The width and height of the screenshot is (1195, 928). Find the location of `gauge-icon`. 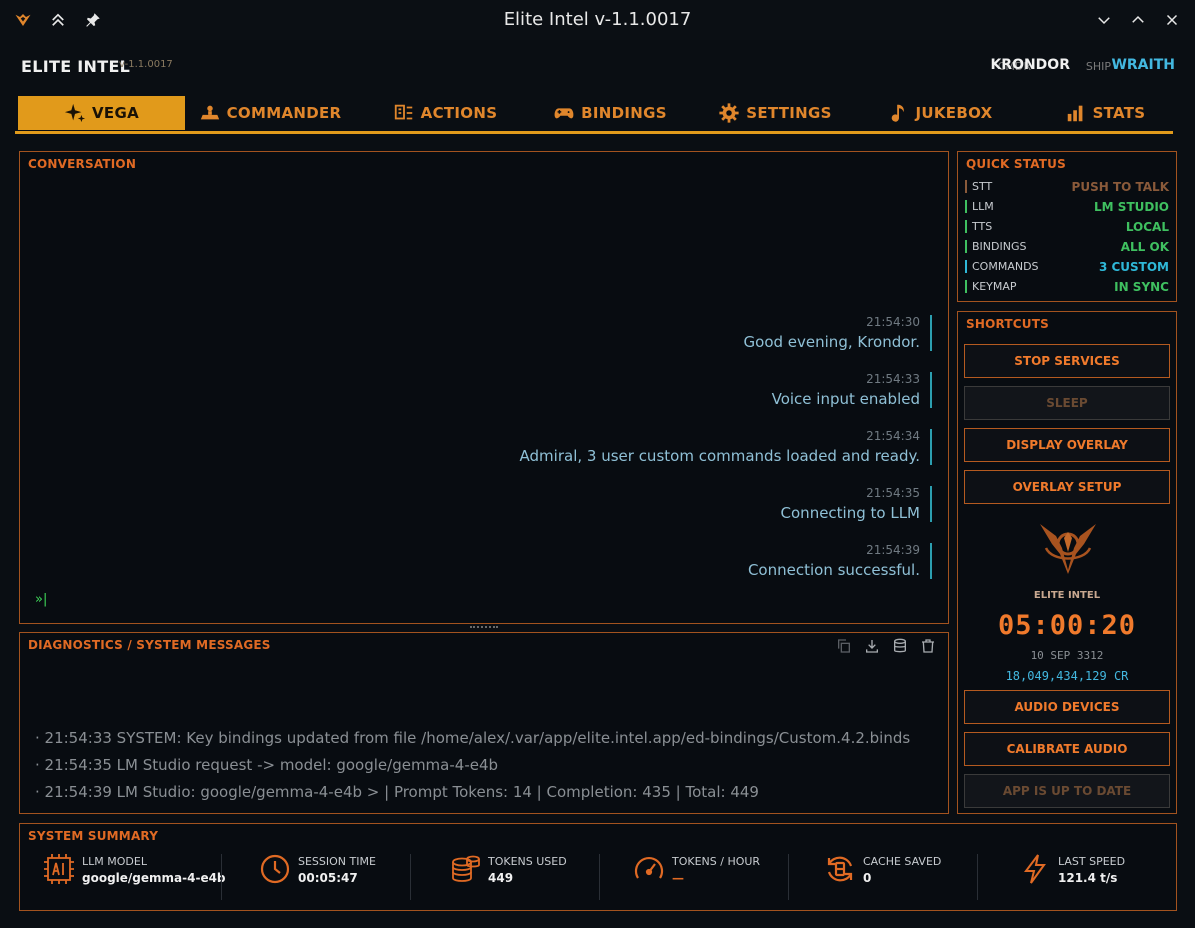

gauge-icon is located at coordinates (649, 868).